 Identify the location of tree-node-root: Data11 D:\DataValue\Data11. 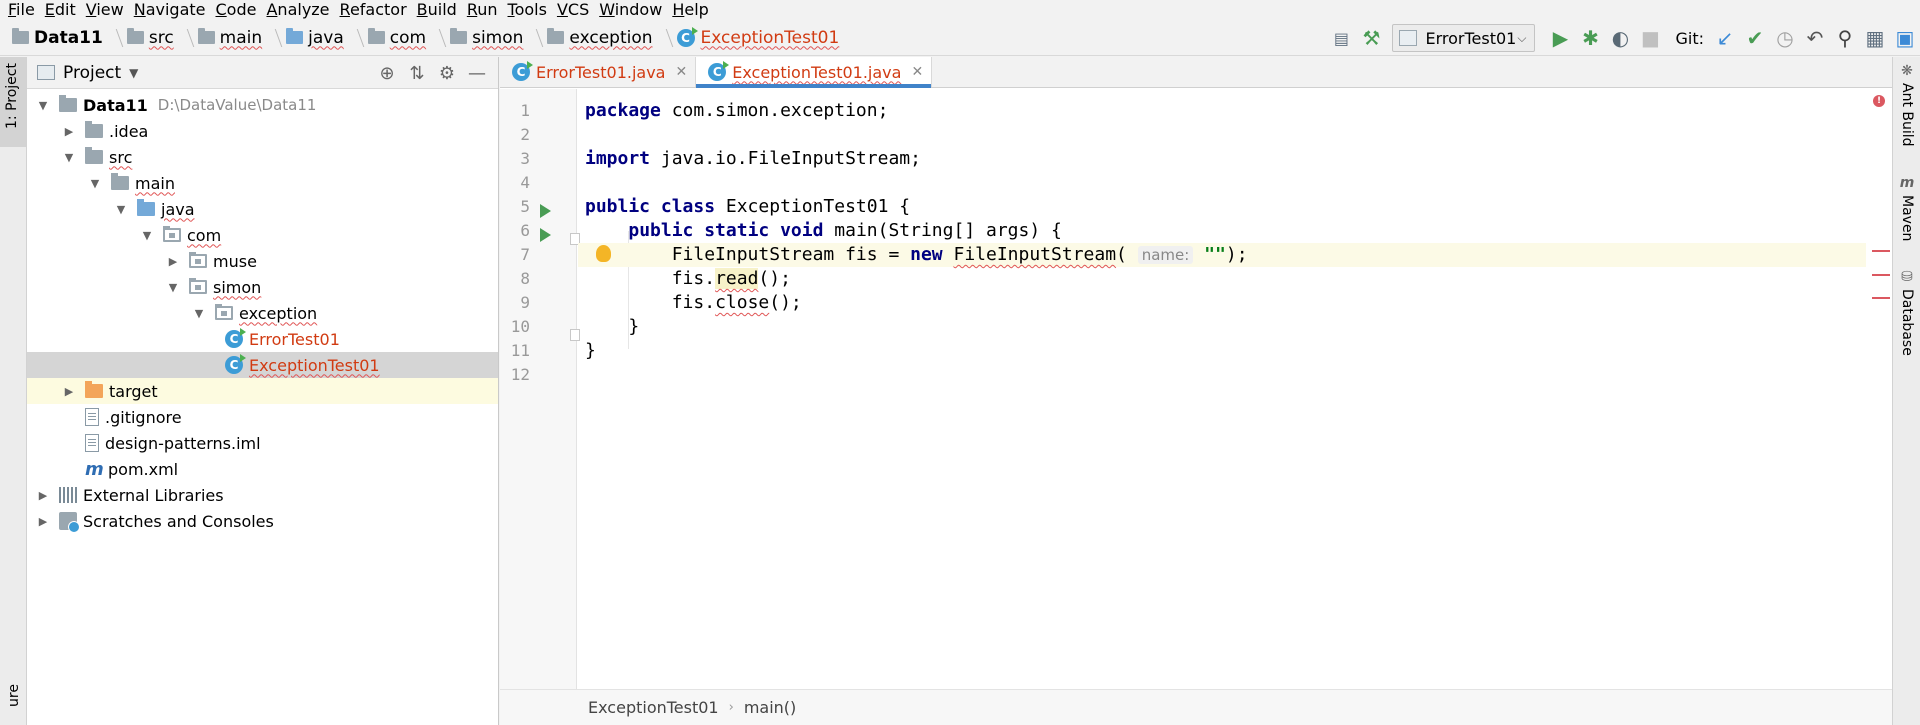
(262, 105).